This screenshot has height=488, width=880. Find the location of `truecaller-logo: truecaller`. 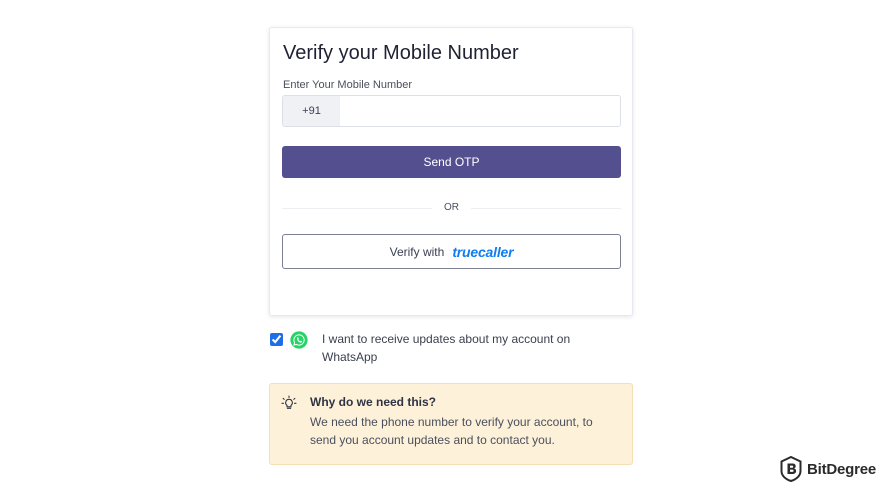

truecaller-logo: truecaller is located at coordinates (483, 251).